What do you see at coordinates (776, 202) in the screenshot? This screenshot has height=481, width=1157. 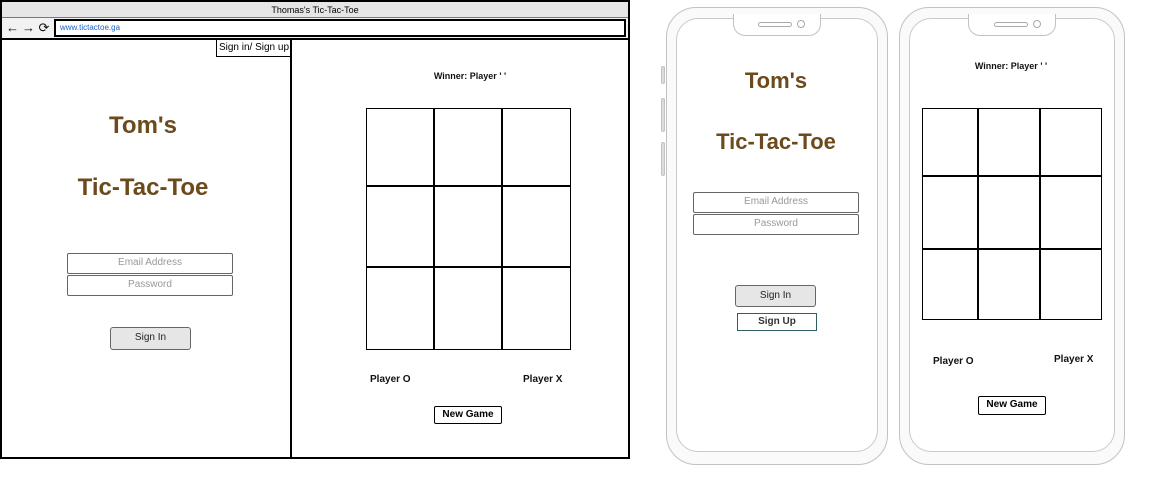 I see `phone-email-field: Email Address` at bounding box center [776, 202].